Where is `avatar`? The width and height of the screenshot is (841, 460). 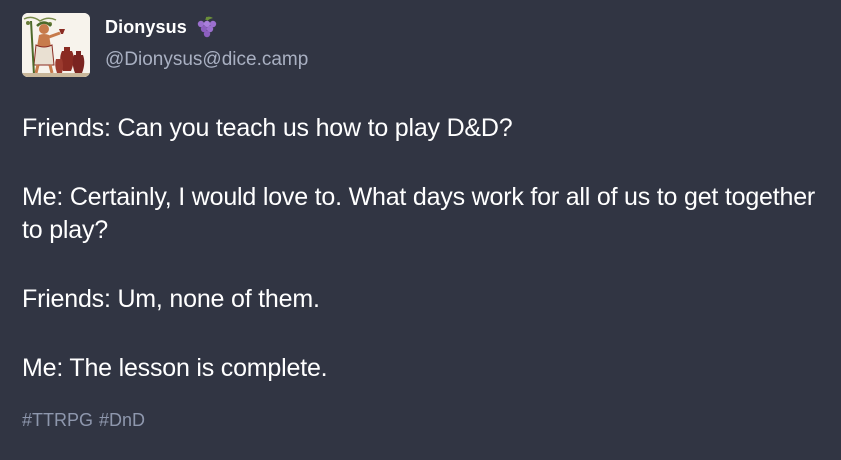
avatar is located at coordinates (56, 45).